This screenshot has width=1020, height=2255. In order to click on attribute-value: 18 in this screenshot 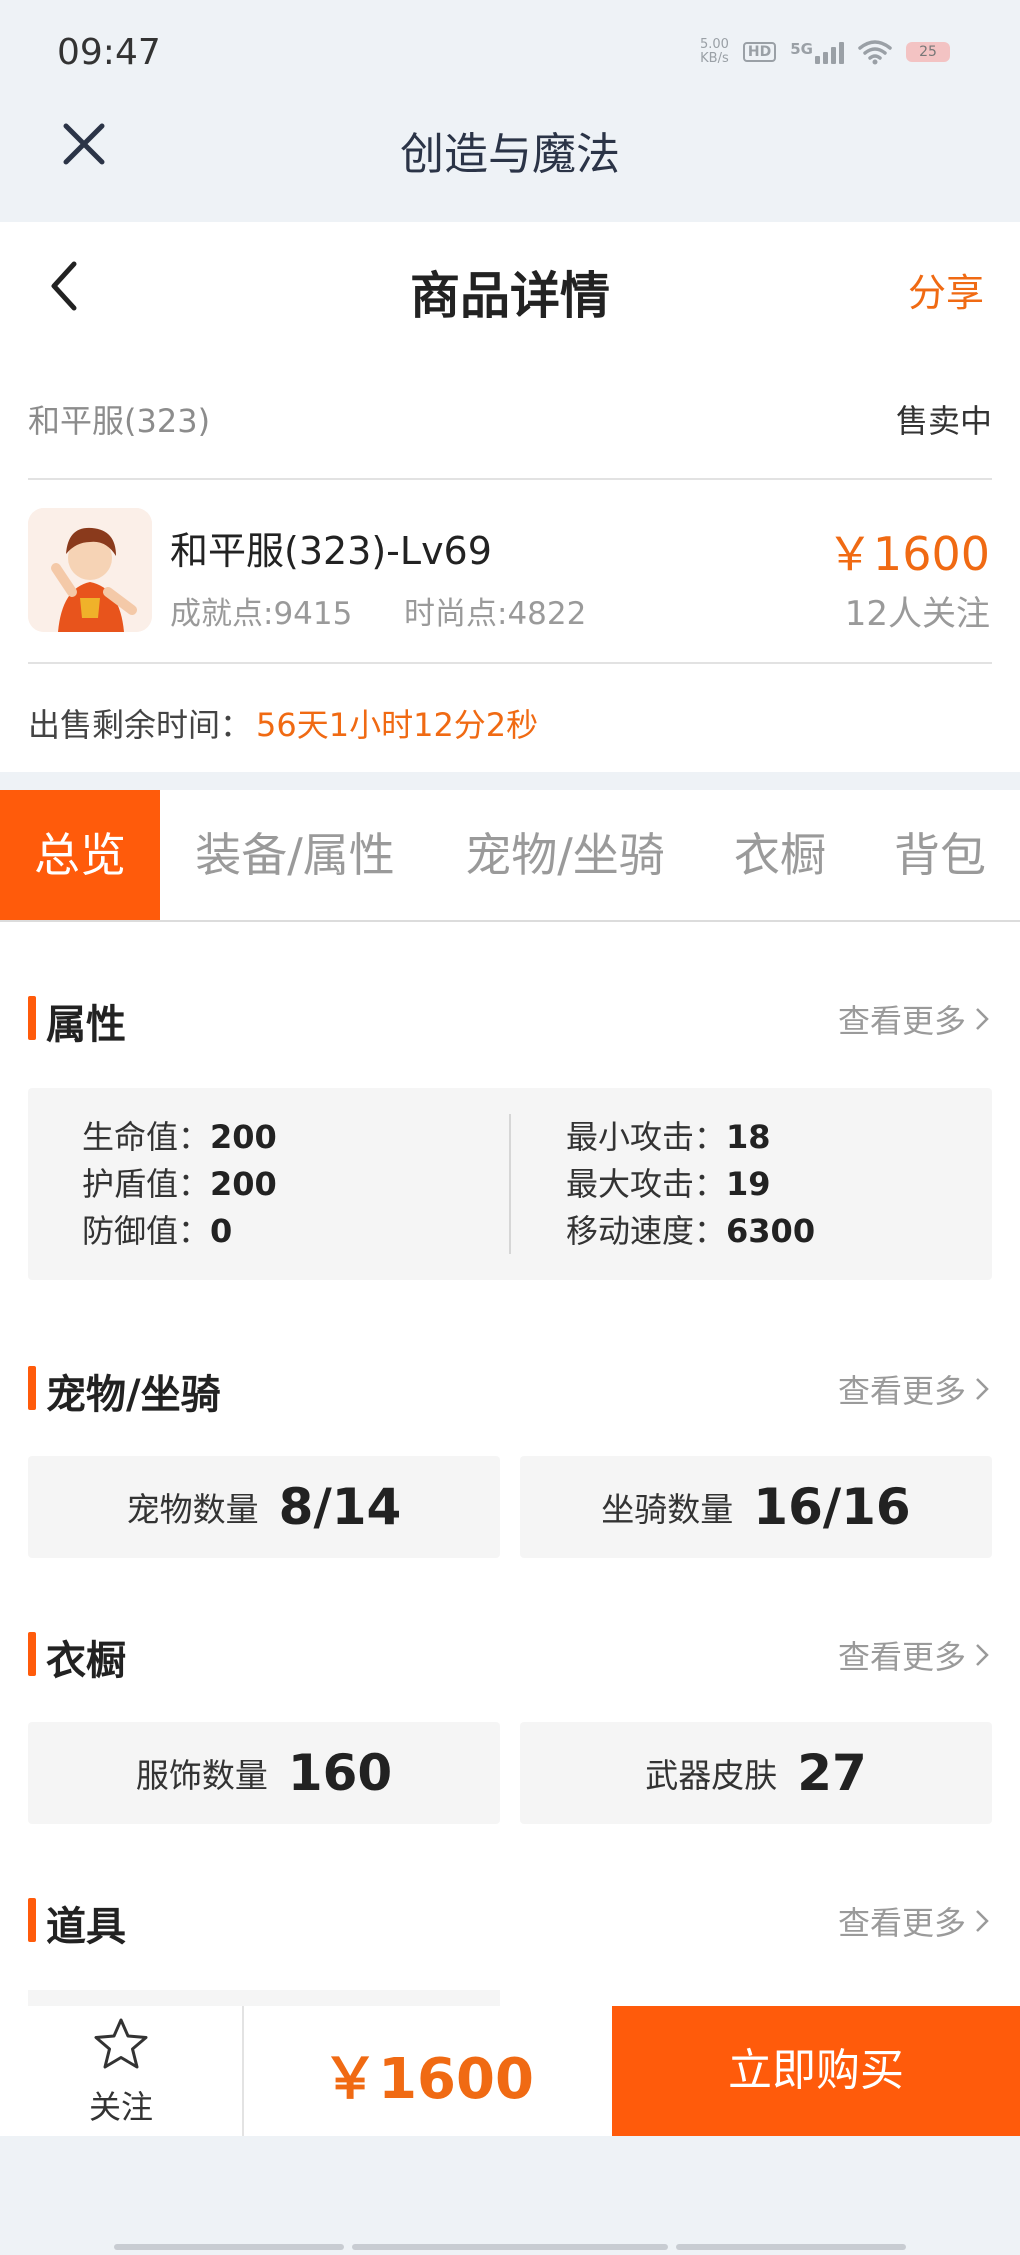, I will do `click(748, 1137)`.